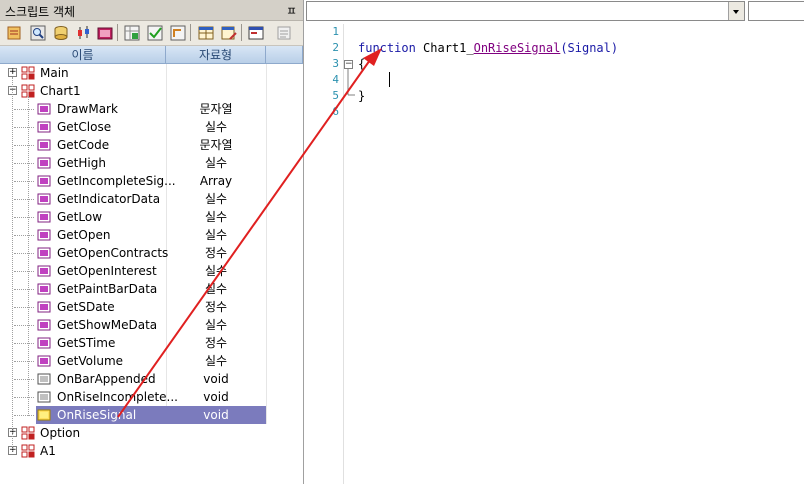 Image resolution: width=804 pixels, height=484 pixels. Describe the element at coordinates (216, 55) in the screenshot. I see `column-header-type: 자료형` at that location.